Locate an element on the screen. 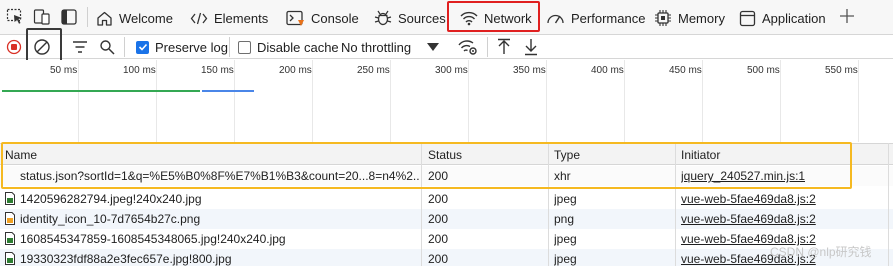 This screenshot has height=266, width=893. memory-chip-icon is located at coordinates (663, 18).